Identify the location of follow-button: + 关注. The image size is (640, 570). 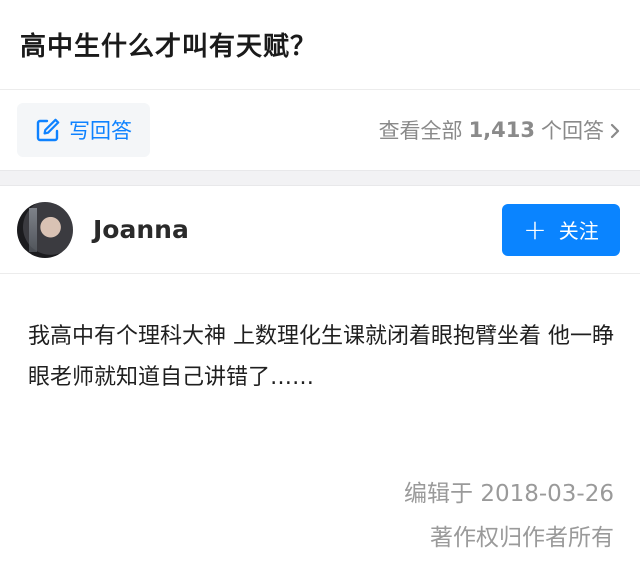
(561, 229).